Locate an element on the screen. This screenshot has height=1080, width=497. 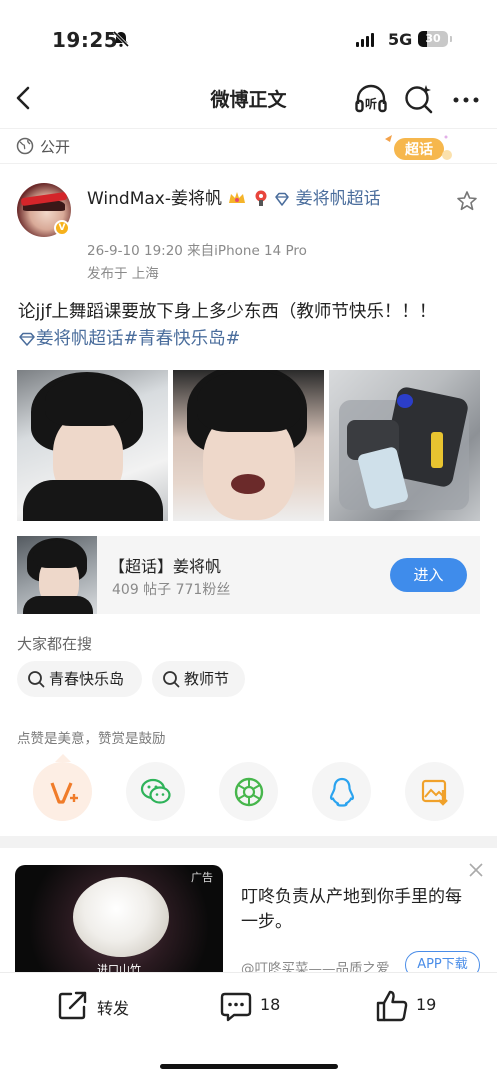
share-qq-button is located at coordinates (341, 791).